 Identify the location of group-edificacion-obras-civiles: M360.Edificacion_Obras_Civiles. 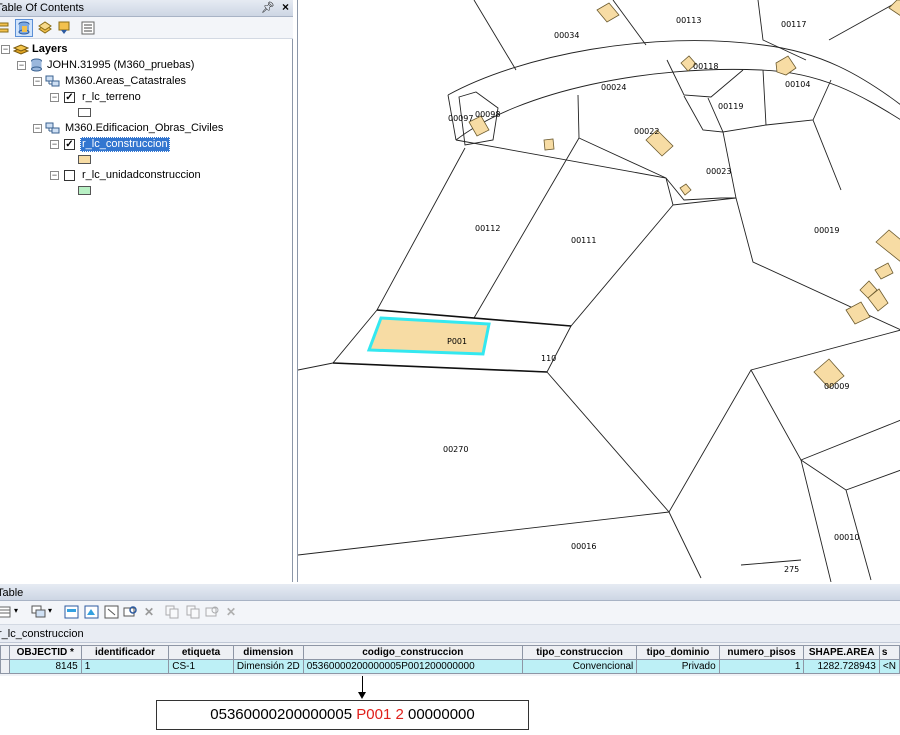
(144, 128).